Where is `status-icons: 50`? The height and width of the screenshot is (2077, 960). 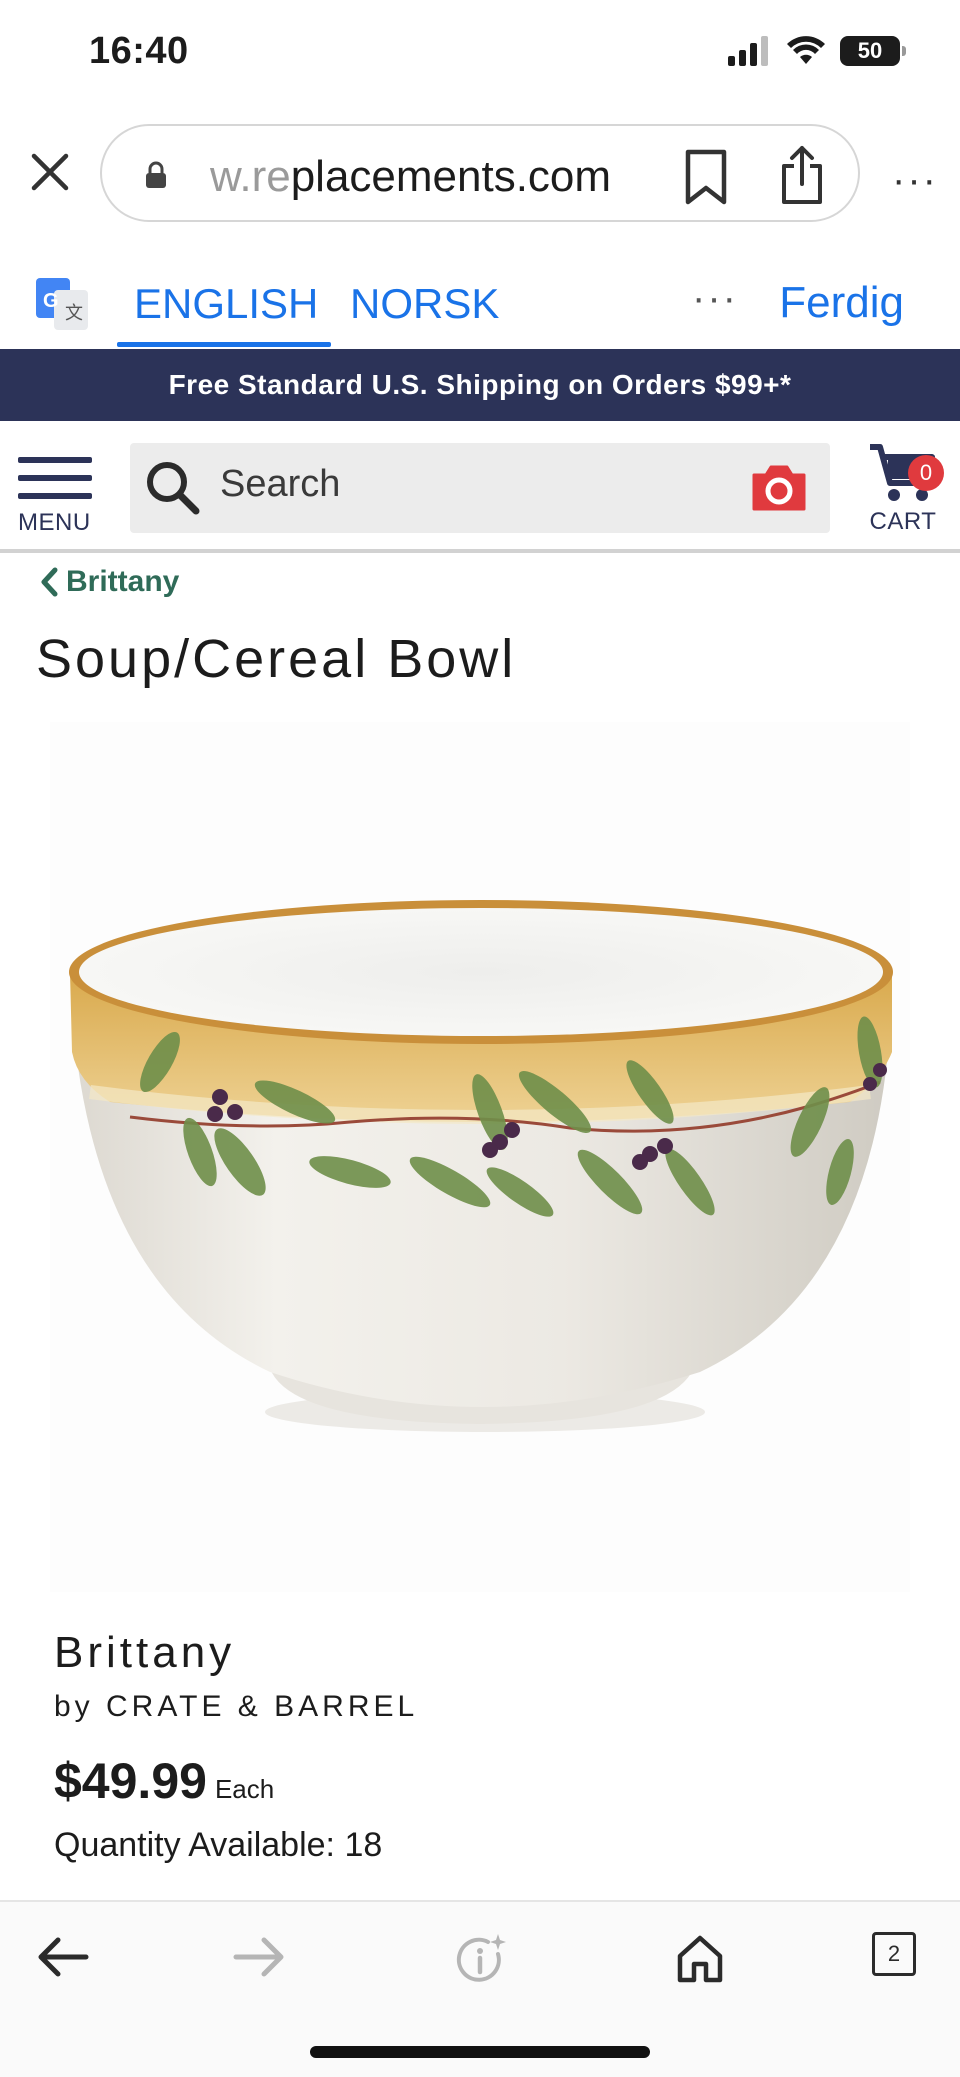
status-icons: 50 is located at coordinates (817, 51).